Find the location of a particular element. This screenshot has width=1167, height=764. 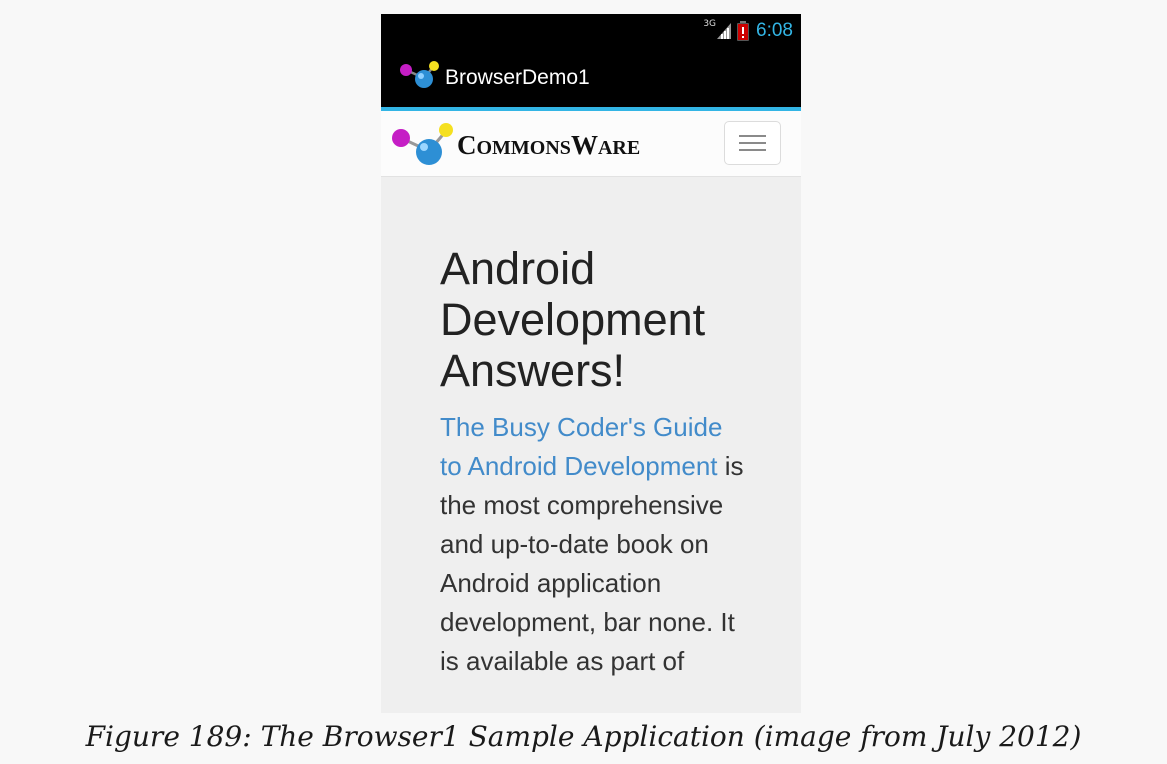

menu-toggle-button is located at coordinates (752, 143).